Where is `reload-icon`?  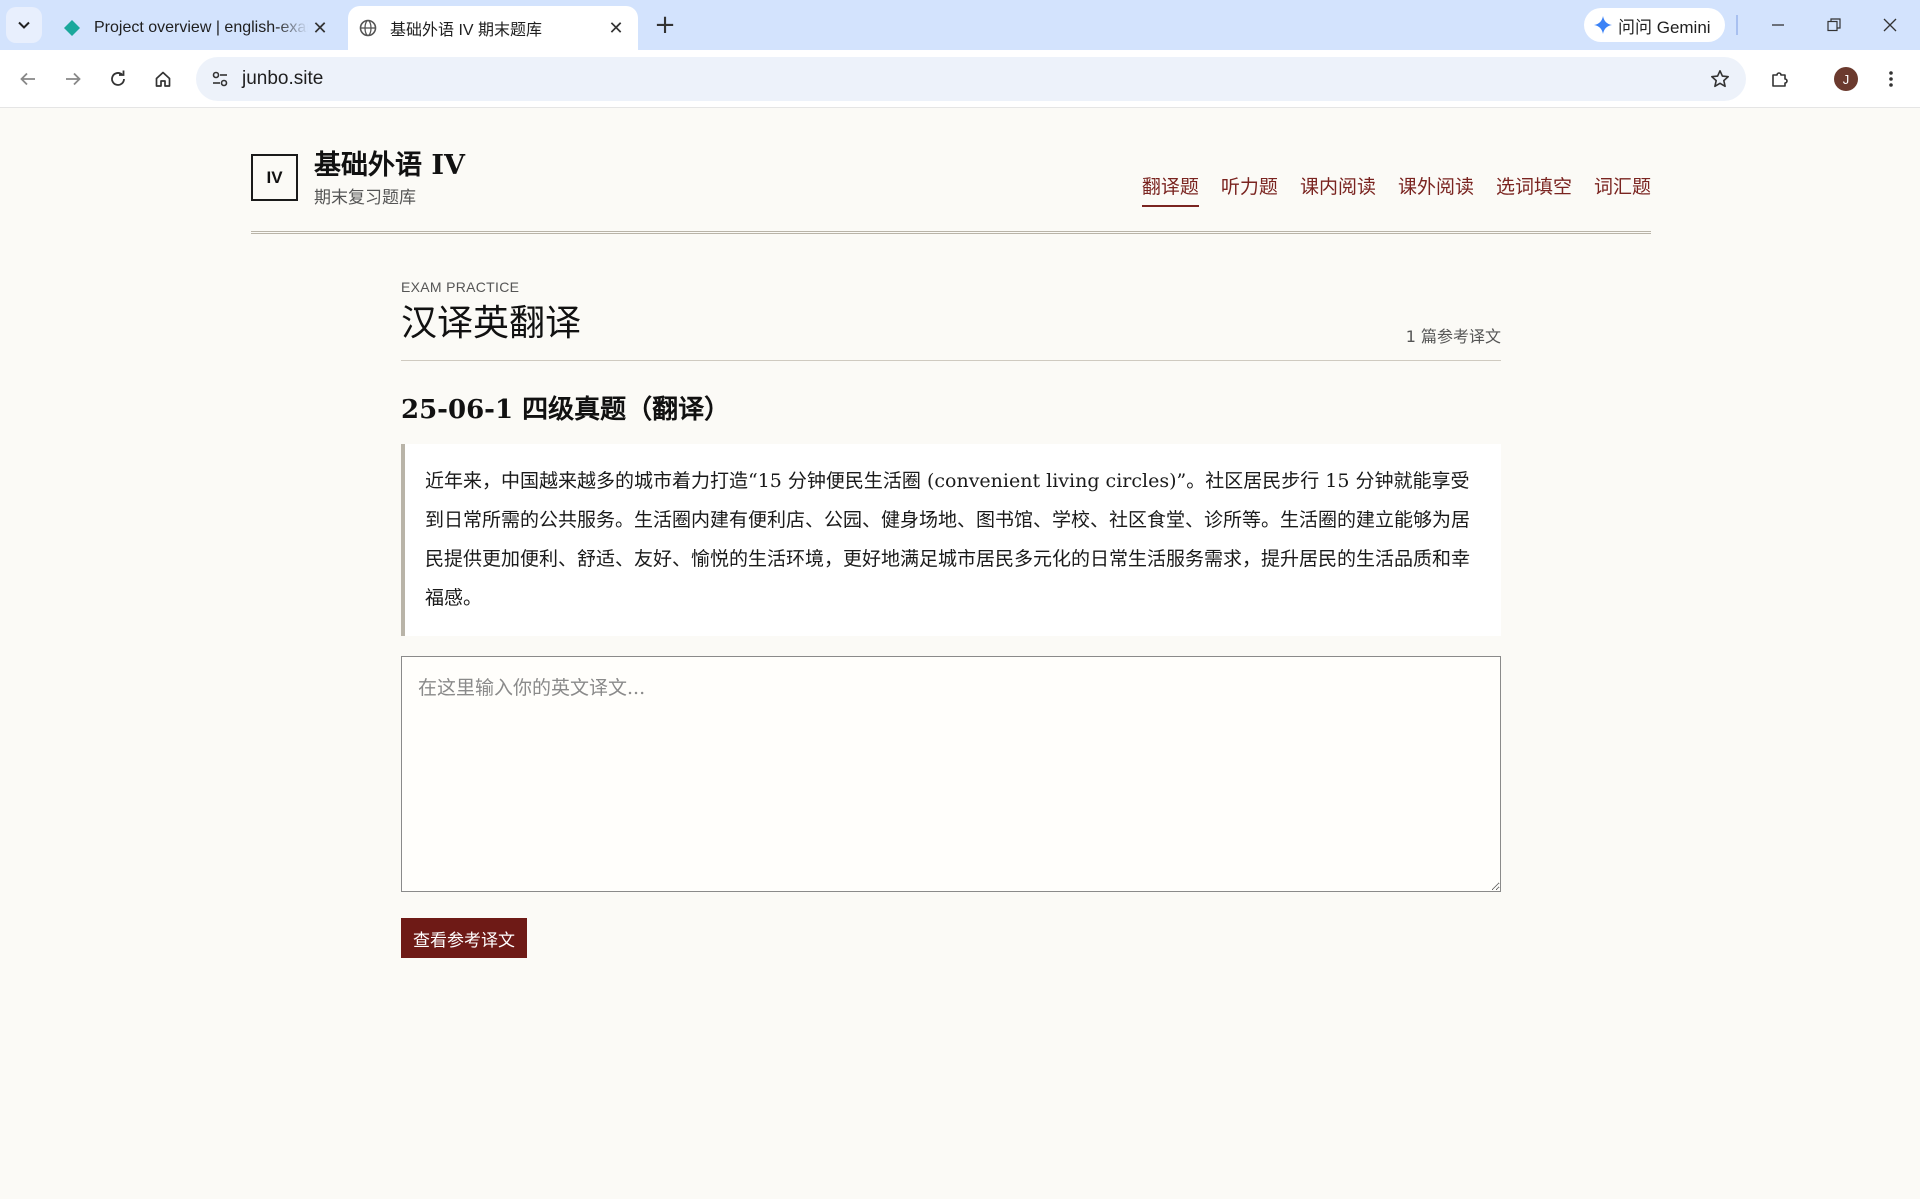
reload-icon is located at coordinates (118, 79).